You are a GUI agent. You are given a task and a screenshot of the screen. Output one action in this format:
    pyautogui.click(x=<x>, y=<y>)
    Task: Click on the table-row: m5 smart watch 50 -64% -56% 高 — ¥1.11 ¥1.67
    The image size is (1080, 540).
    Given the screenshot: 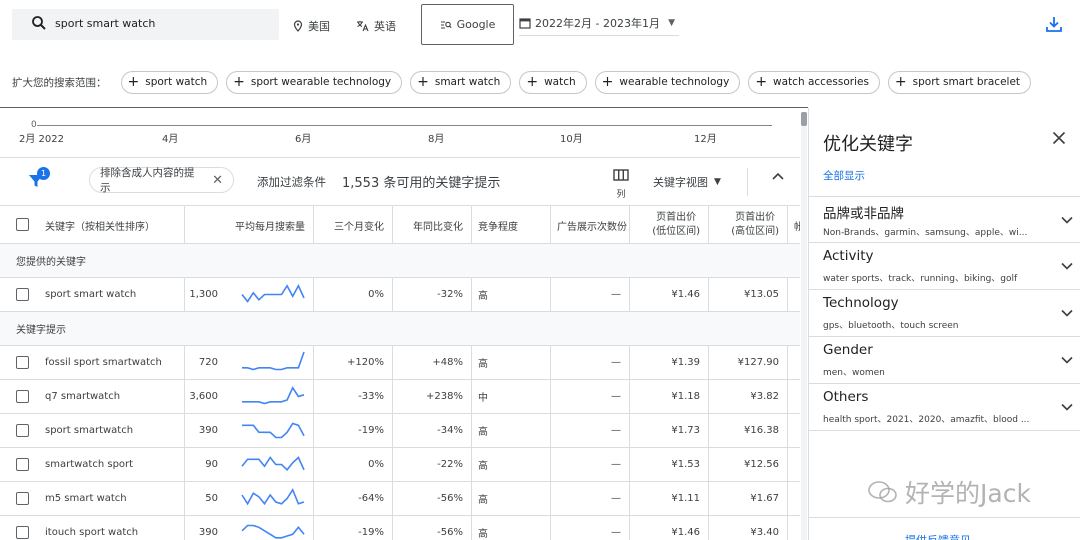 What is the action you would take?
    pyautogui.click(x=400, y=499)
    